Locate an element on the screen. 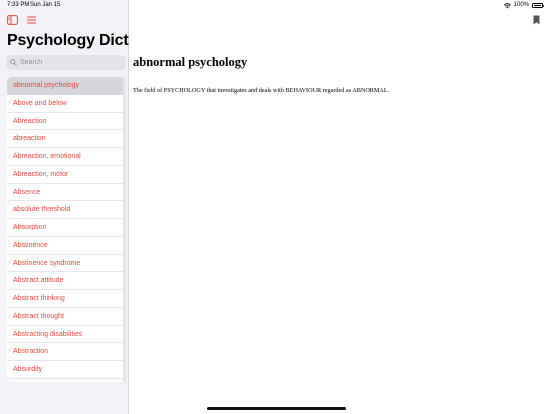 Image resolution: width=552 pixels, height=414 pixels. term-title: abnormal psychology is located at coordinates (190, 62).